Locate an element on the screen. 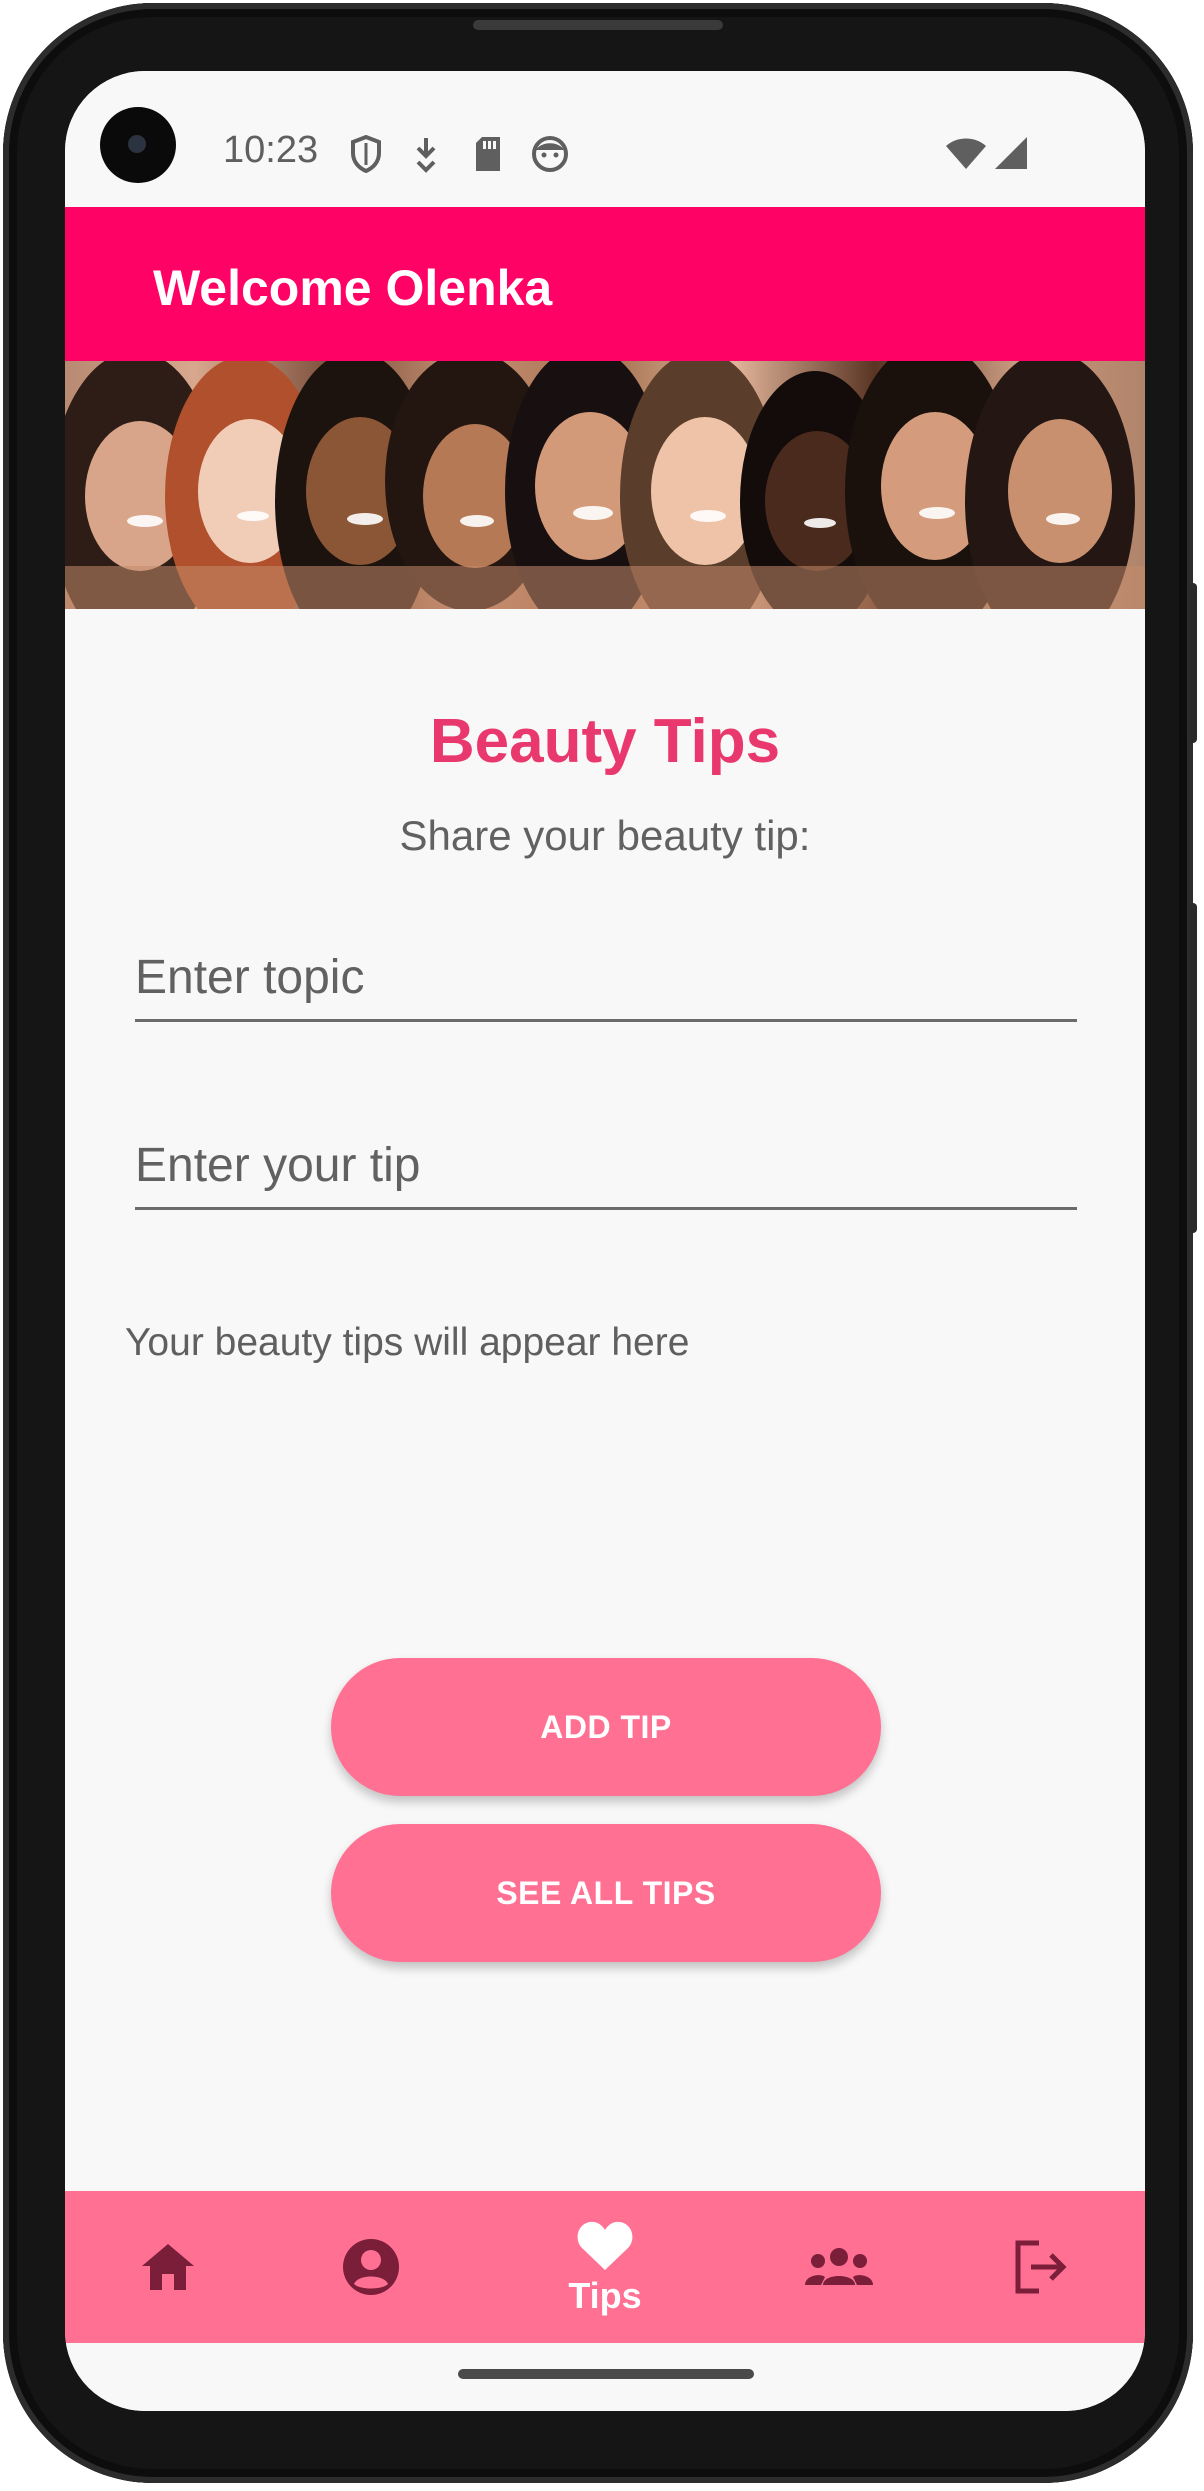 The image size is (1204, 2491). tip-field is located at coordinates (606, 1158).